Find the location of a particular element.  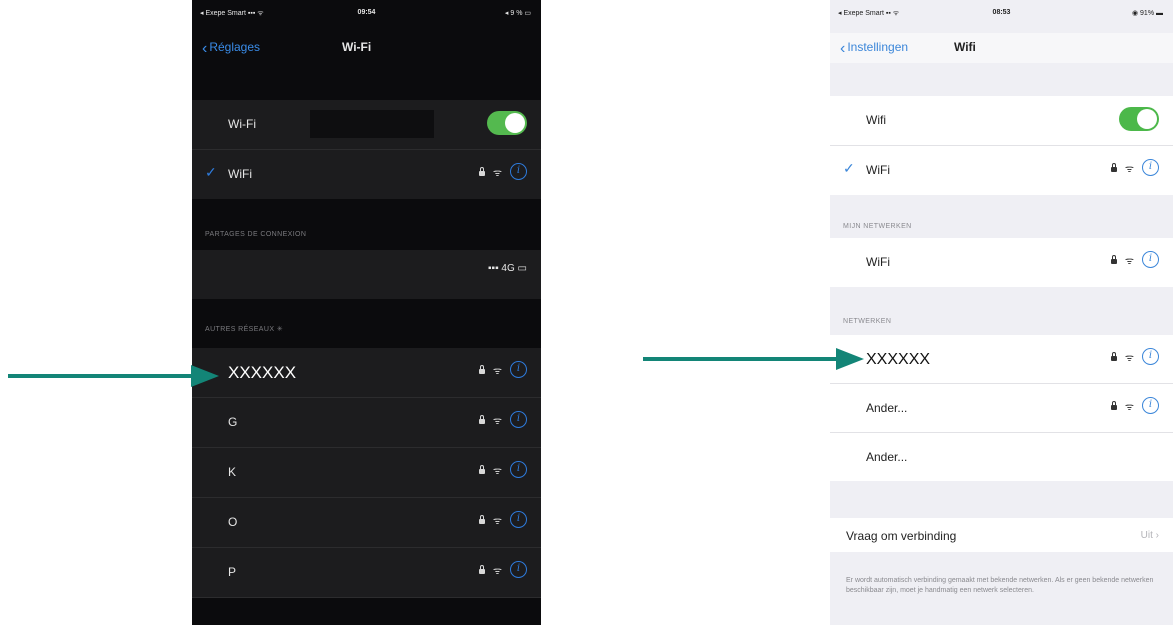

page-title: Wi-Fi is located at coordinates (357, 47).